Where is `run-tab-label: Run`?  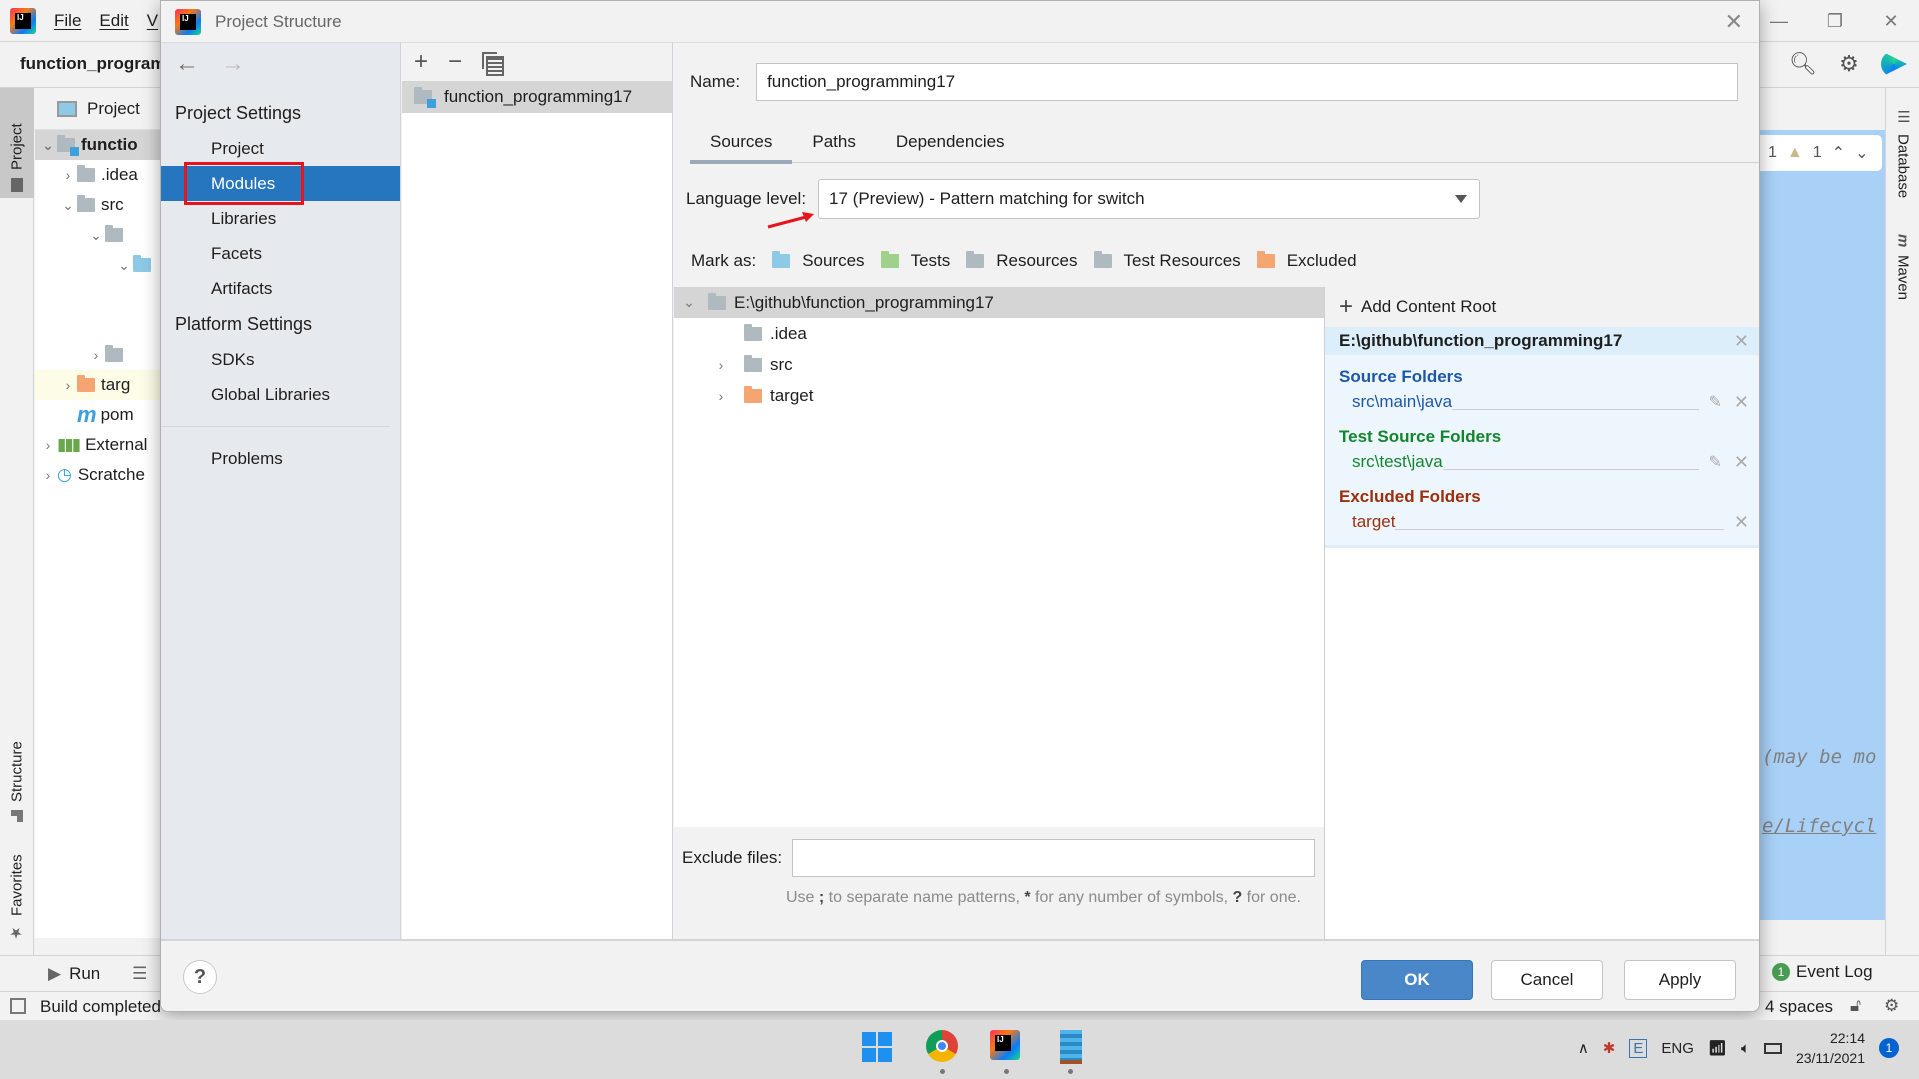 run-tab-label: Run is located at coordinates (85, 973).